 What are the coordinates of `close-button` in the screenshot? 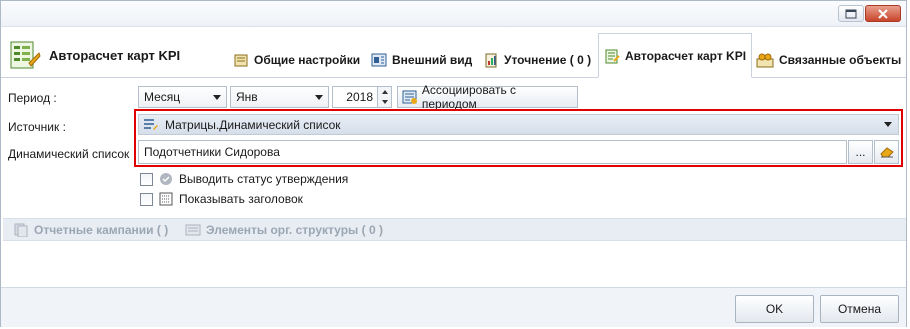 It's located at (883, 13).